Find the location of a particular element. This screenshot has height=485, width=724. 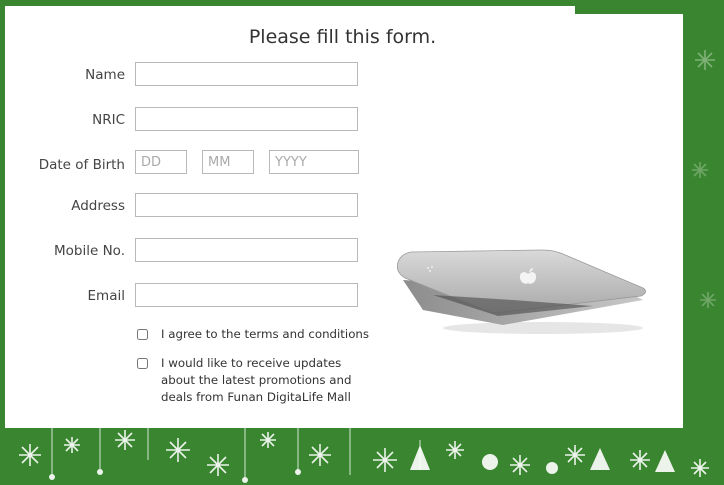

promotions-checkbox is located at coordinates (142, 363).